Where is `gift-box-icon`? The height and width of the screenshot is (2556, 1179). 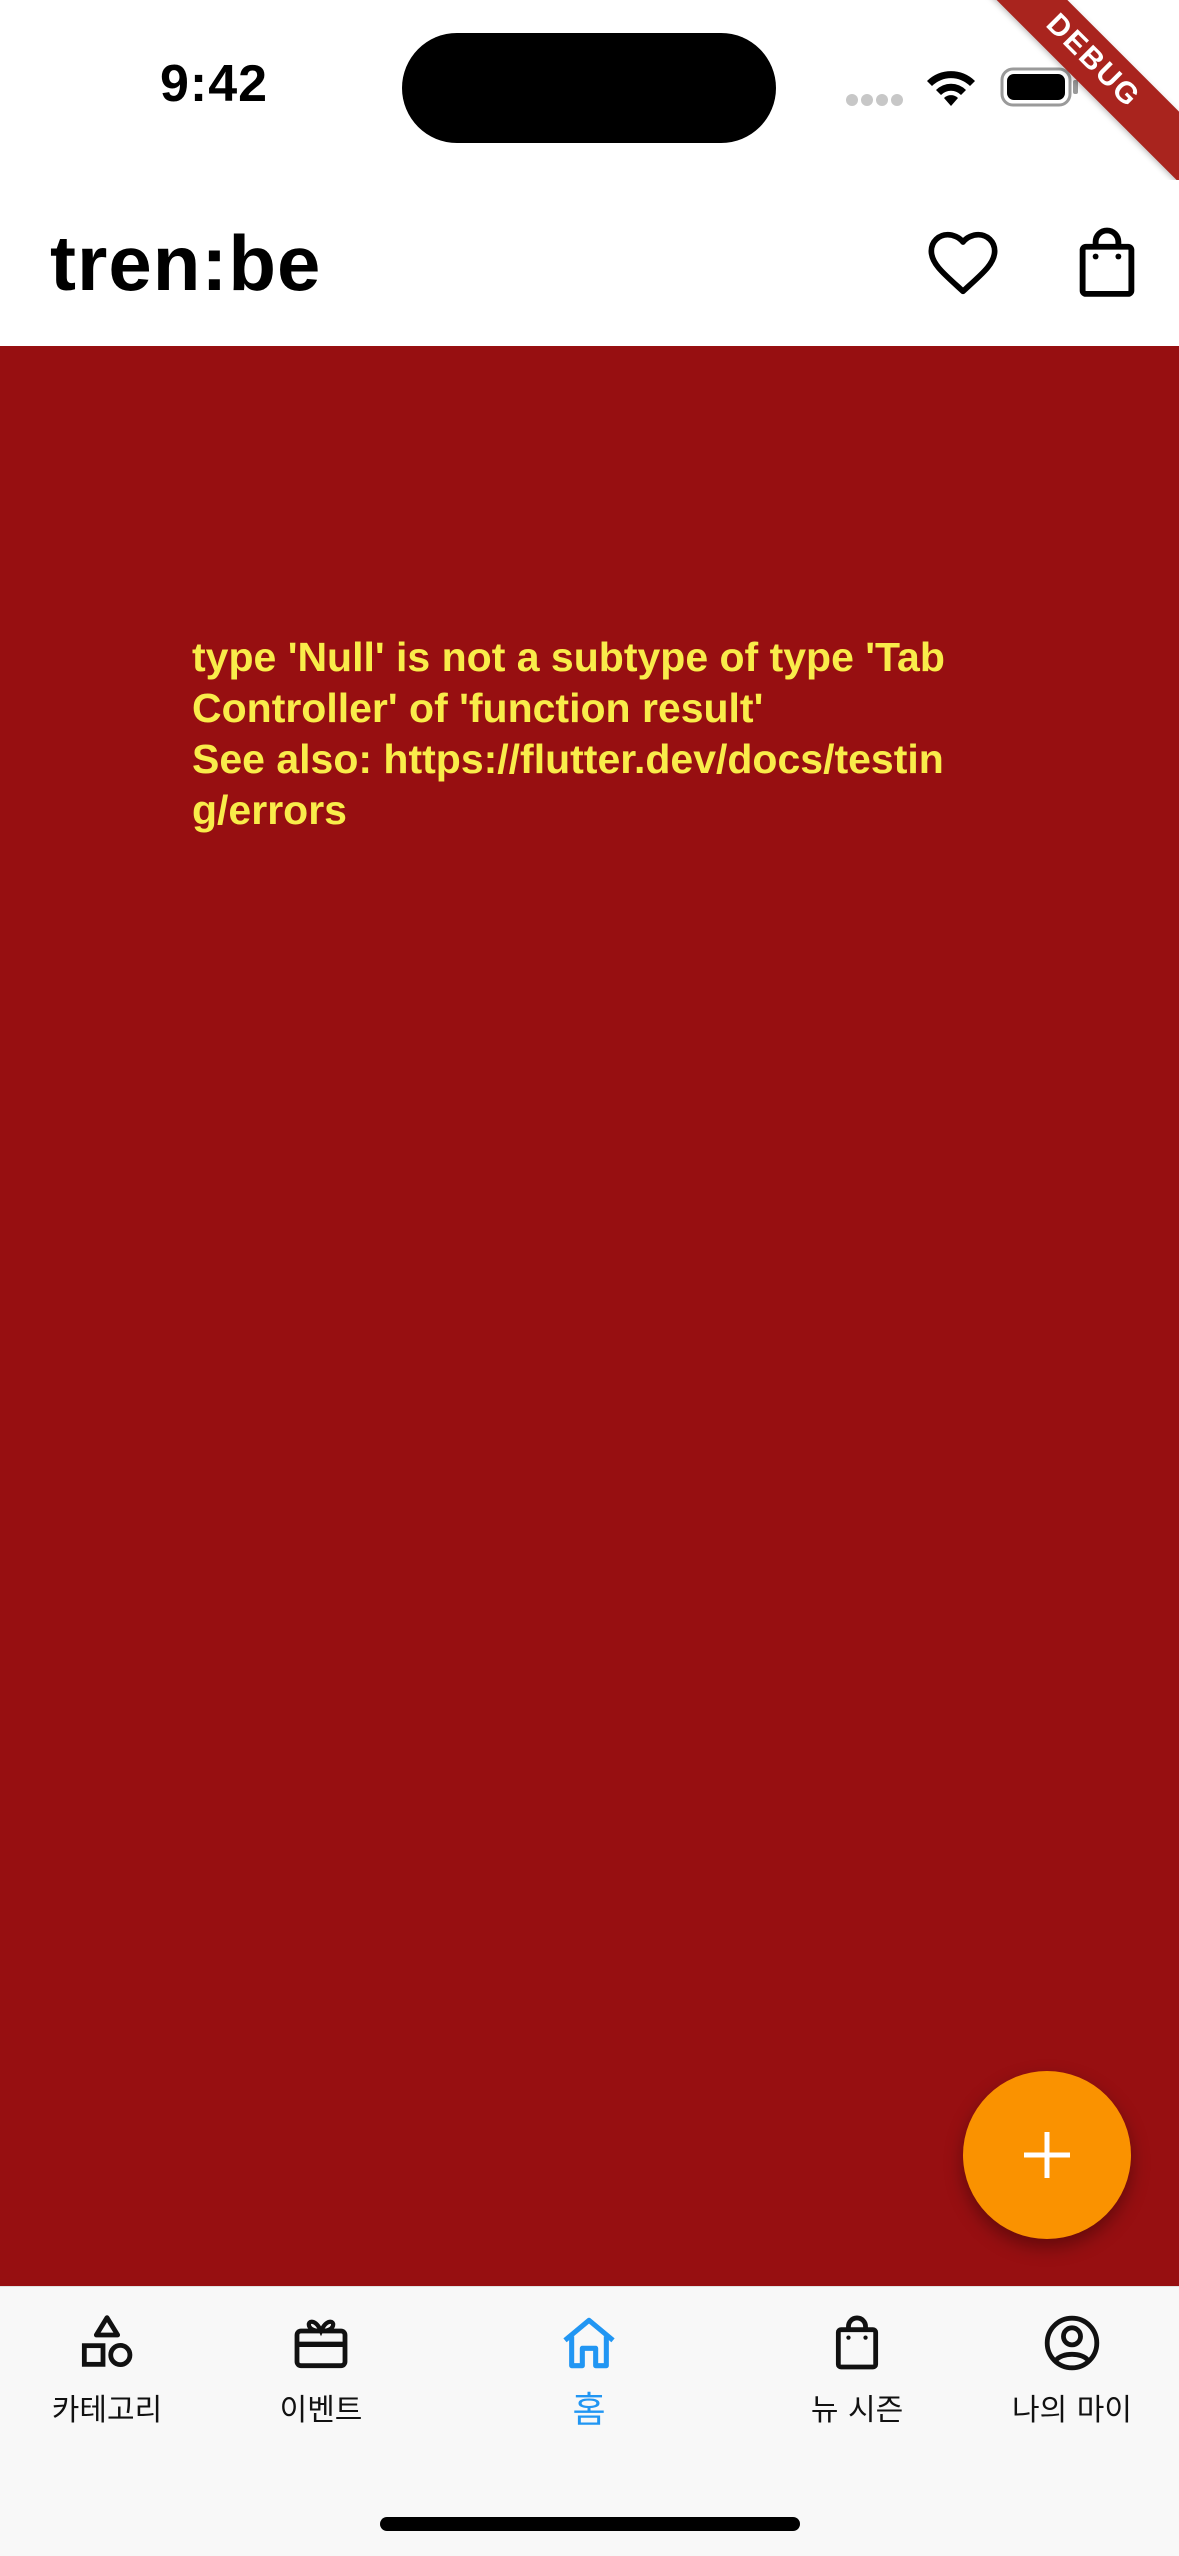 gift-box-icon is located at coordinates (321, 2344).